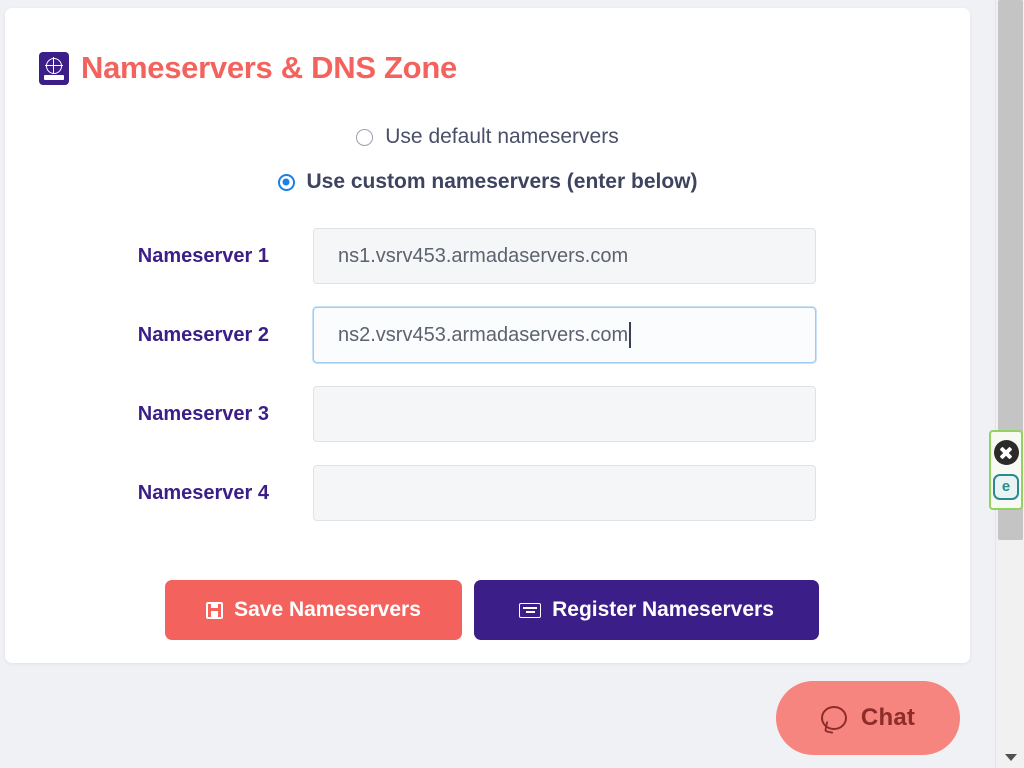 This screenshot has height=768, width=1024. Describe the element at coordinates (203, 492) in the screenshot. I see `nameserver-4-label: Nameserver 4` at that location.